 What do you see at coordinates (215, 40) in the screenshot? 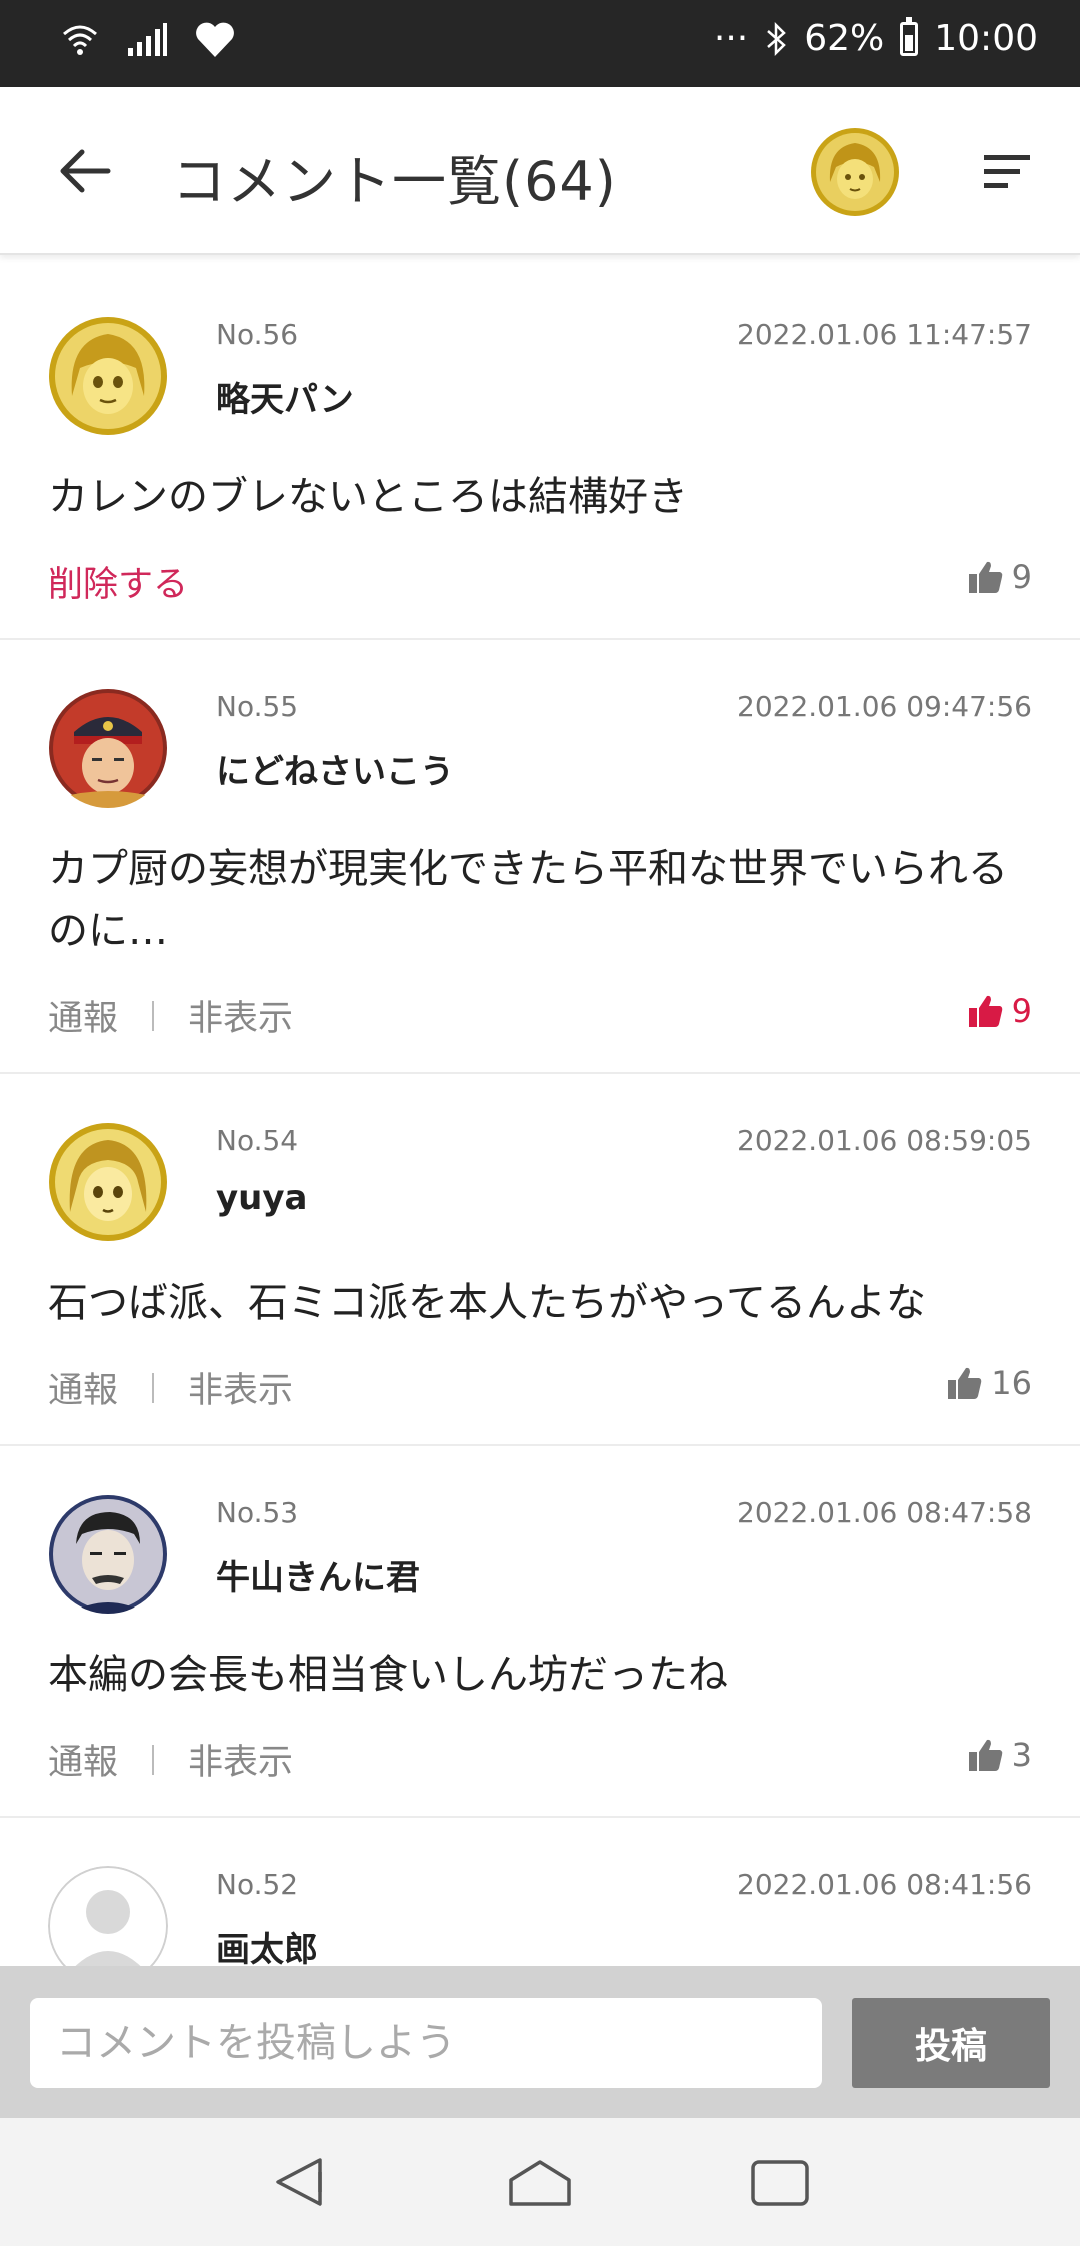
I see `heart-icon` at bounding box center [215, 40].